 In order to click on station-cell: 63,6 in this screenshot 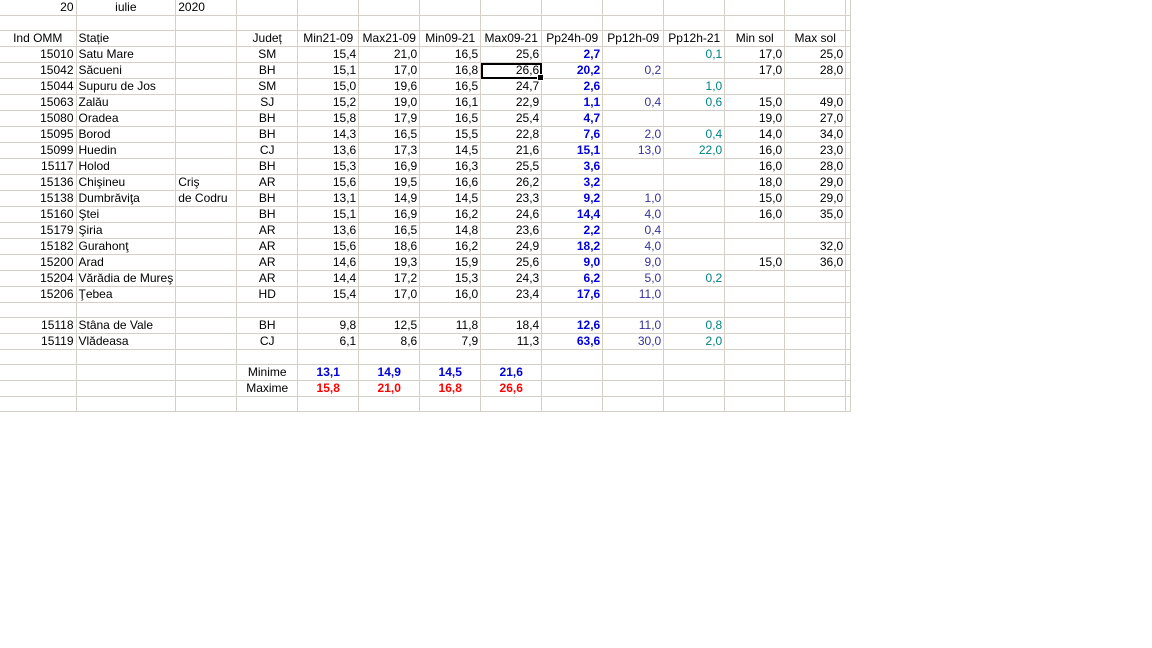, I will do `click(572, 341)`.